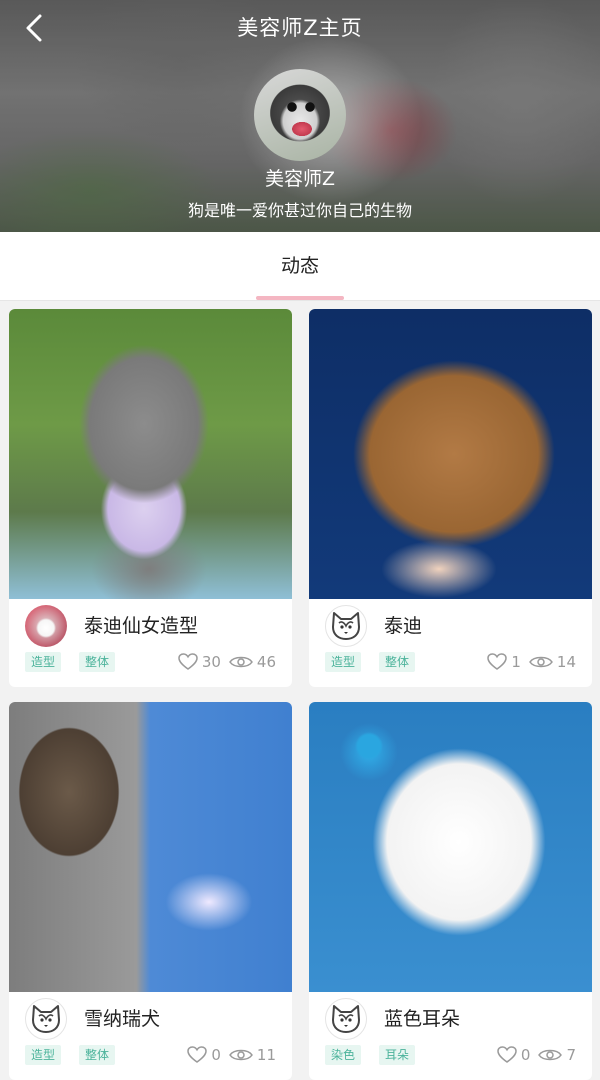  What do you see at coordinates (266, 662) in the screenshot?
I see `view-count: 46` at bounding box center [266, 662].